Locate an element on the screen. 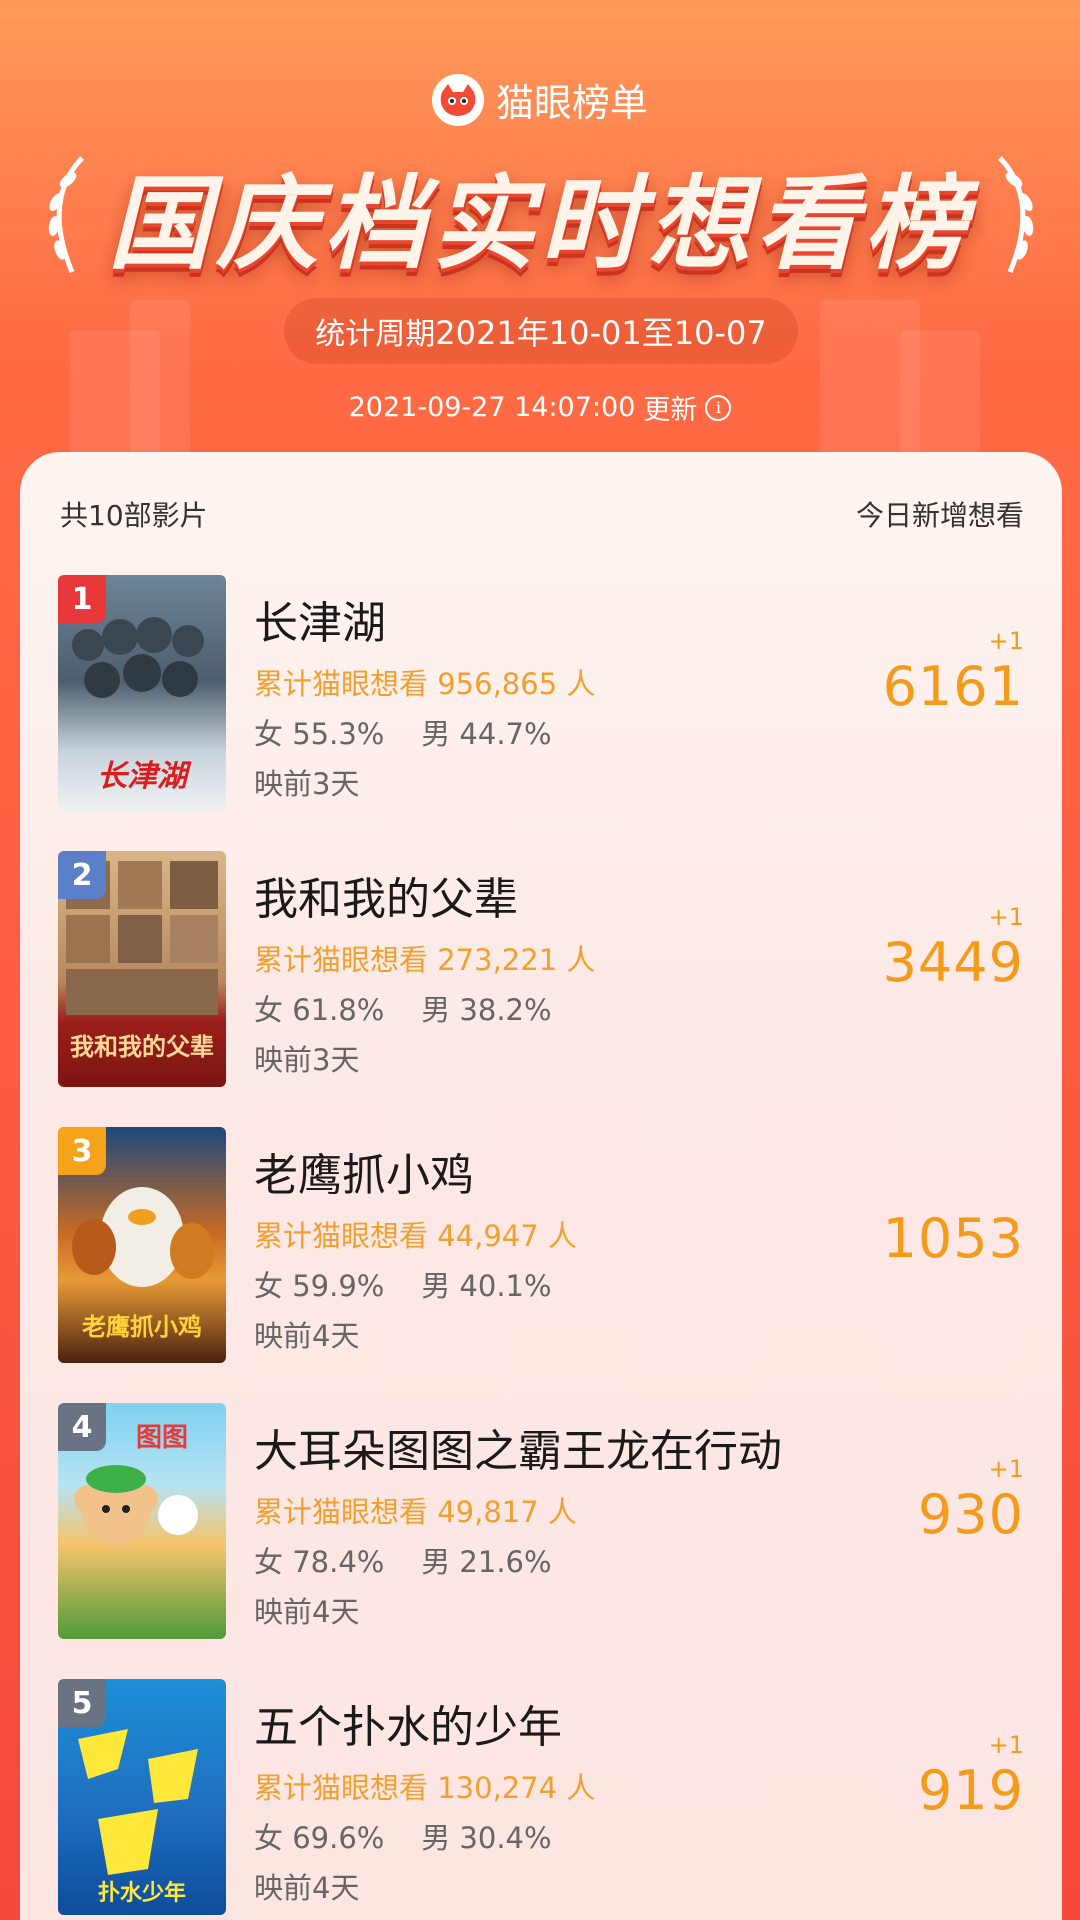 This screenshot has width=1080, height=1920. movie-poster: 图图 4 is located at coordinates (142, 1521).